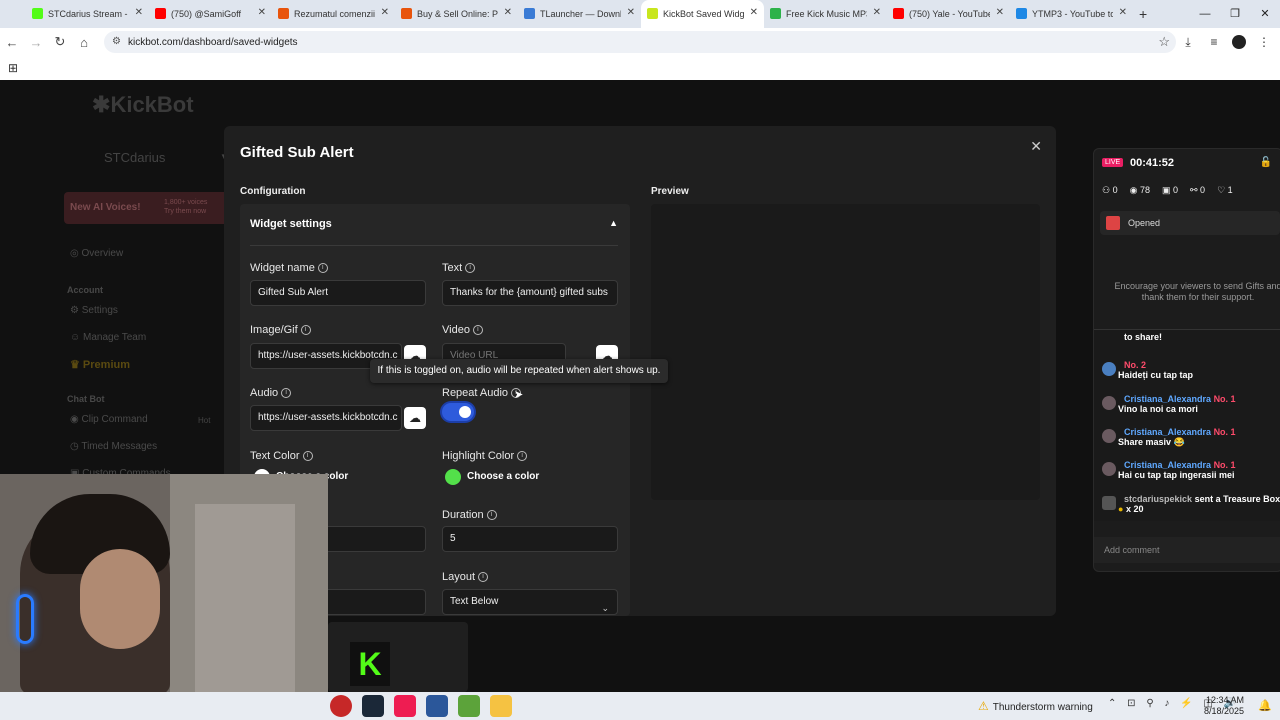  I want to click on audio-url-input: https://user-assets.kickbotcdn.c, so click(326, 418).